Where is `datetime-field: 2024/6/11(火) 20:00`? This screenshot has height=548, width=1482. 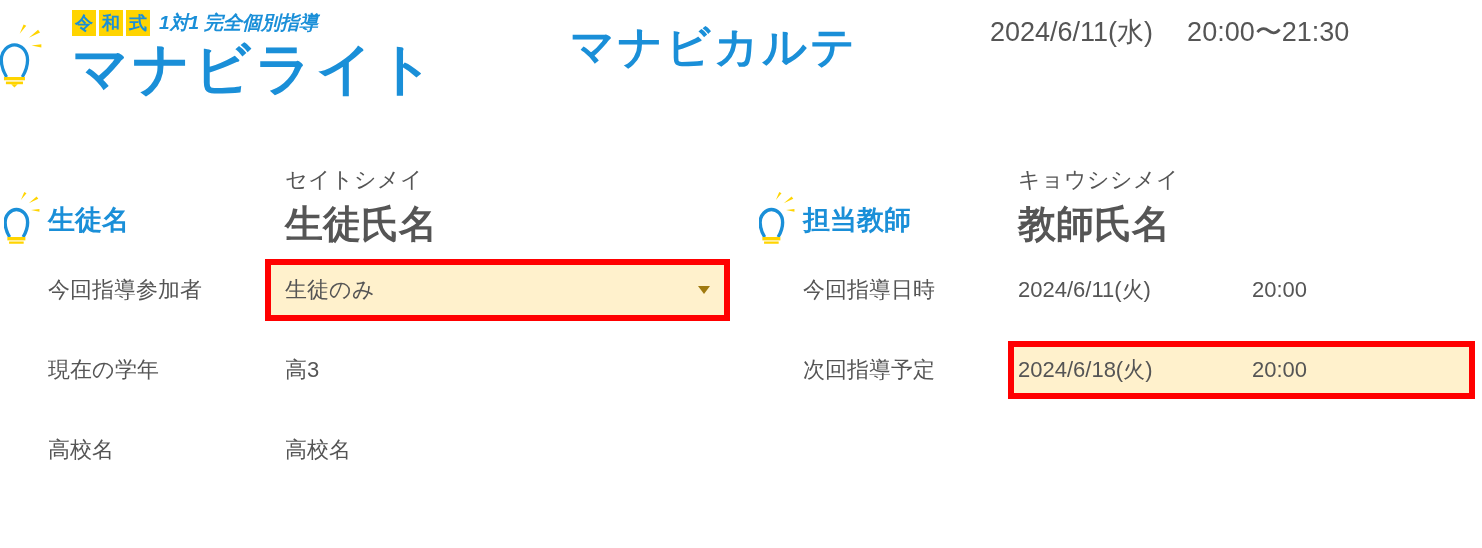 datetime-field: 2024/6/11(火) 20:00 is located at coordinates (1241, 290).